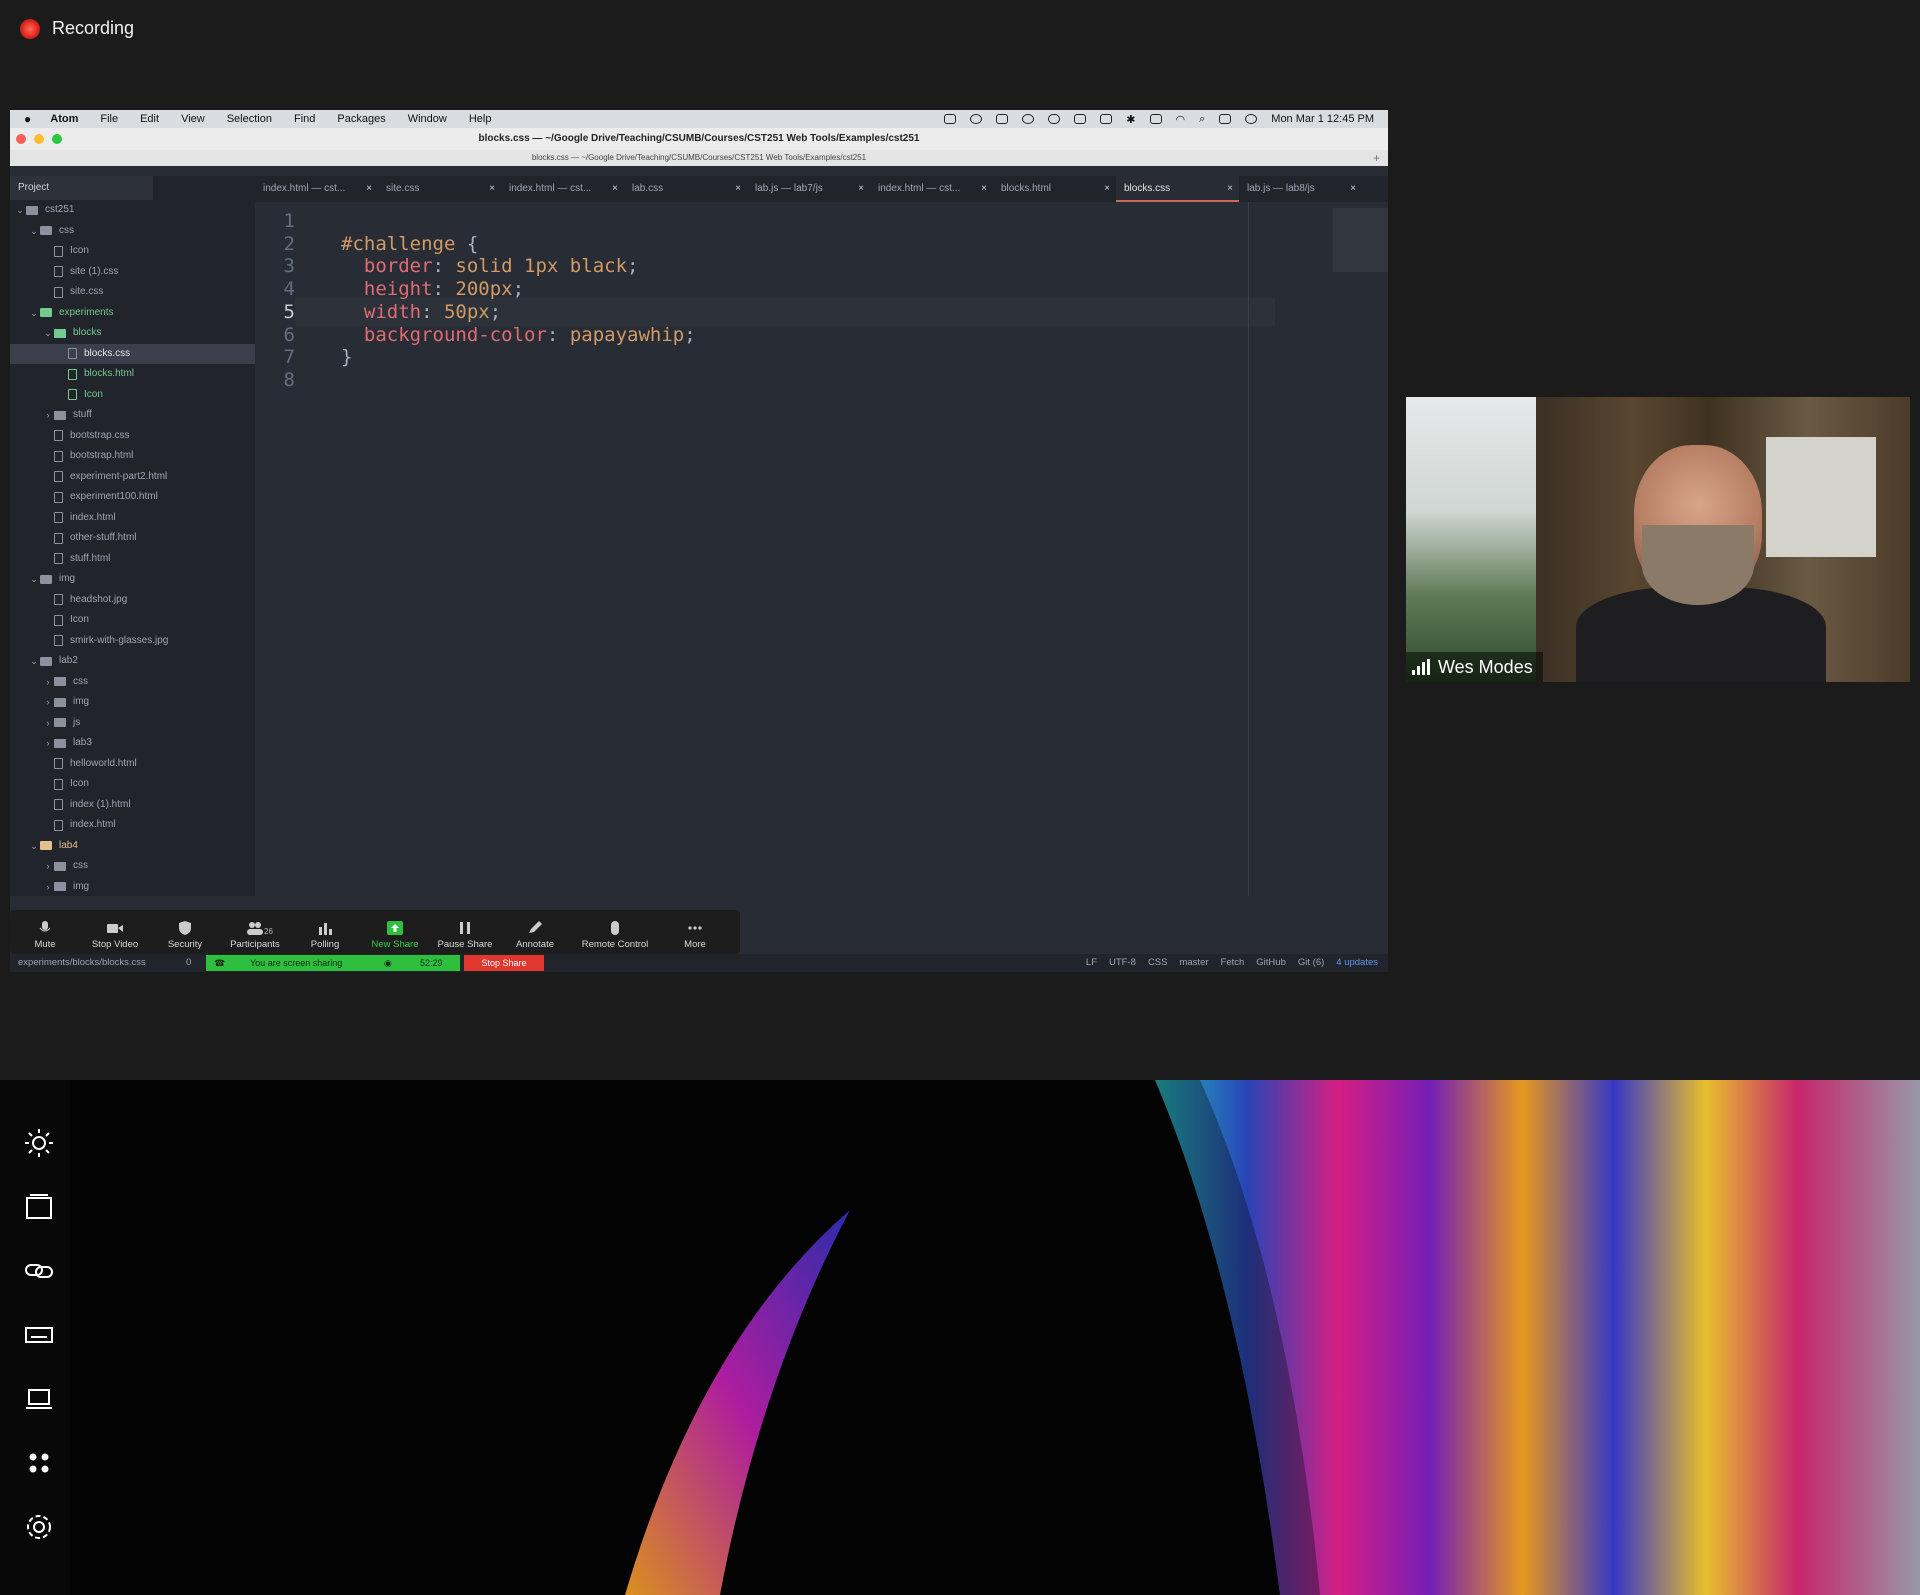 This screenshot has width=1920, height=1595. I want to click on minimap, so click(1360, 240).